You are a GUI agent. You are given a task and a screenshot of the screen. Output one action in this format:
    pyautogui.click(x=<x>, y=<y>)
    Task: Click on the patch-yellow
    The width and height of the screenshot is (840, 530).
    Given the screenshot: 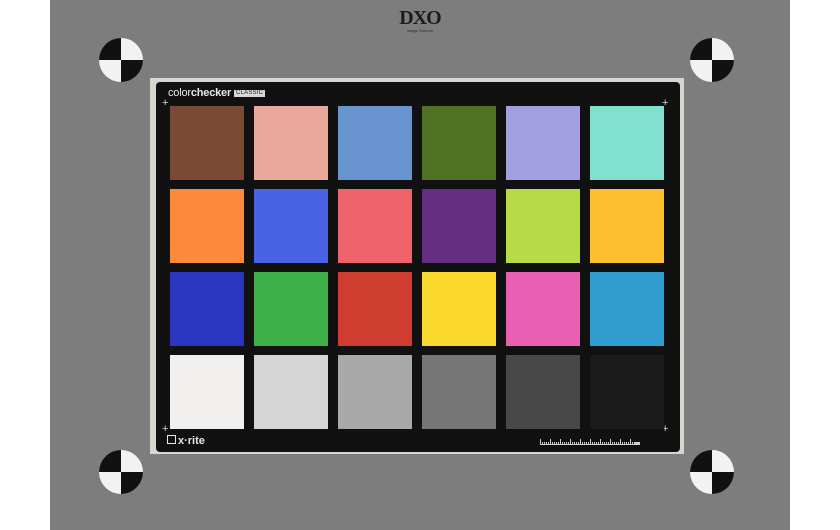 What is the action you would take?
    pyautogui.click(x=459, y=309)
    